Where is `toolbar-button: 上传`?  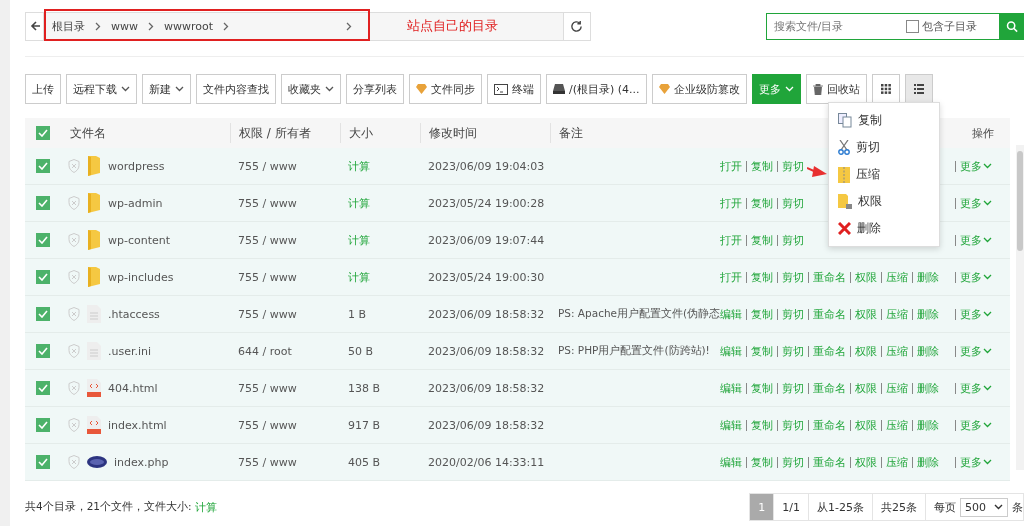 toolbar-button: 上传 is located at coordinates (43, 89).